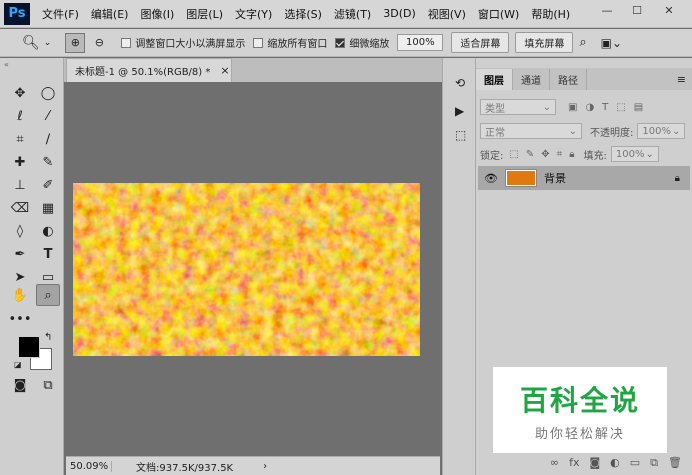  What do you see at coordinates (675, 462) in the screenshot?
I see `trash-icon: 🗑︎` at bounding box center [675, 462].